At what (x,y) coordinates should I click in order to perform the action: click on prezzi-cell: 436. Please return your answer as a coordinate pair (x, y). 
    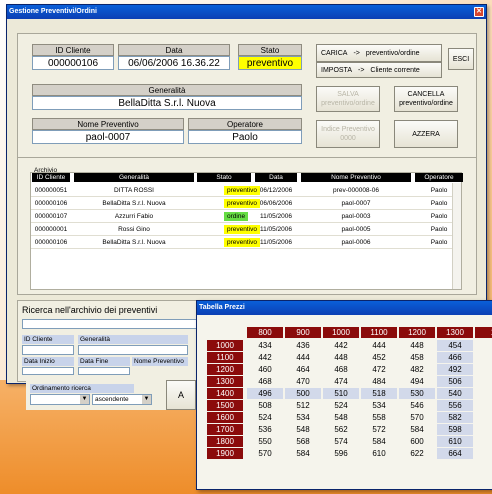
    Looking at the image, I should click on (303, 345).